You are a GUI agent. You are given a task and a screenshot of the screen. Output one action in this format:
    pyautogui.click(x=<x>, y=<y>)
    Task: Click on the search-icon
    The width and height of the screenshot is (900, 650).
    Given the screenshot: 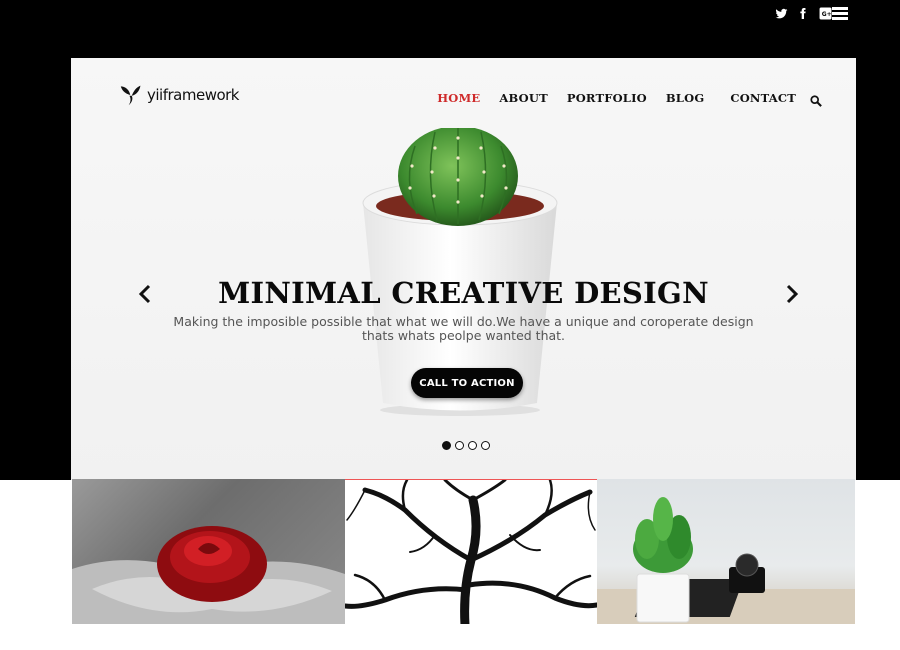 What is the action you would take?
    pyautogui.click(x=816, y=99)
    